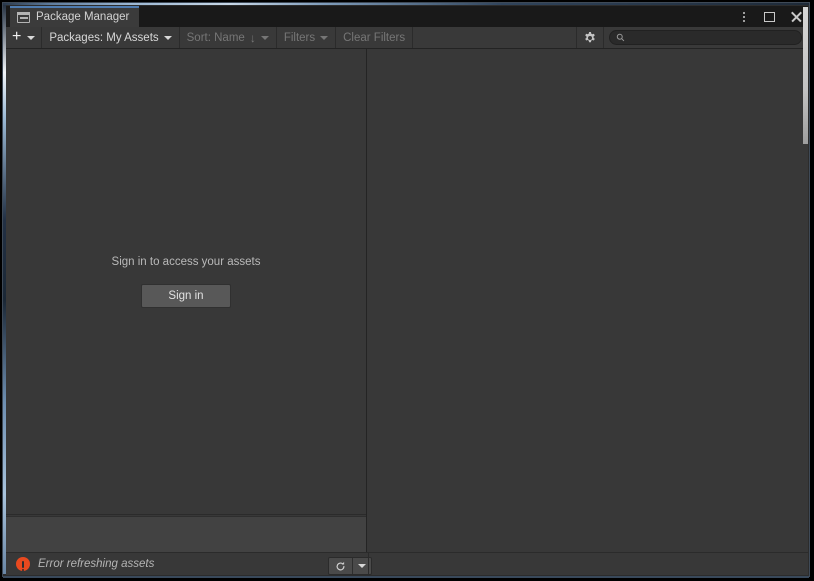 This screenshot has height=581, width=814. What do you see at coordinates (406, 577) in the screenshot?
I see `window-bottom-accent` at bounding box center [406, 577].